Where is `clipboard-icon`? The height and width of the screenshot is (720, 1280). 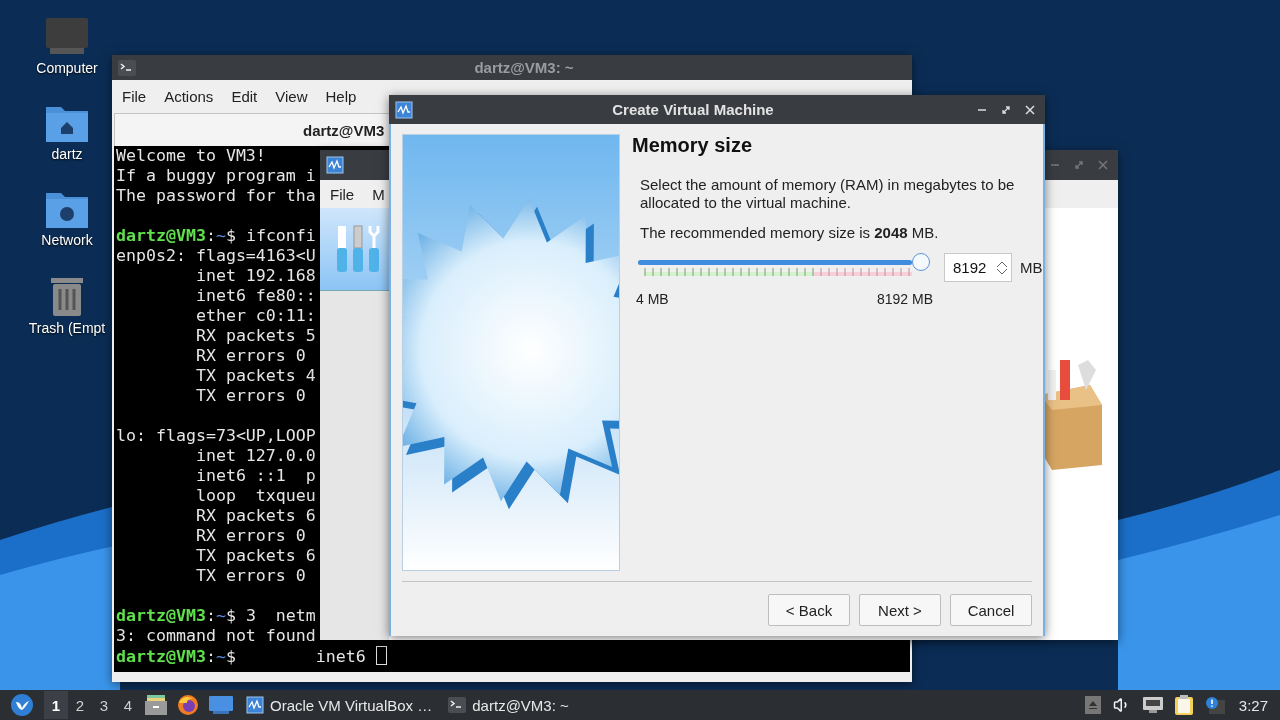 clipboard-icon is located at coordinates (1183, 705).